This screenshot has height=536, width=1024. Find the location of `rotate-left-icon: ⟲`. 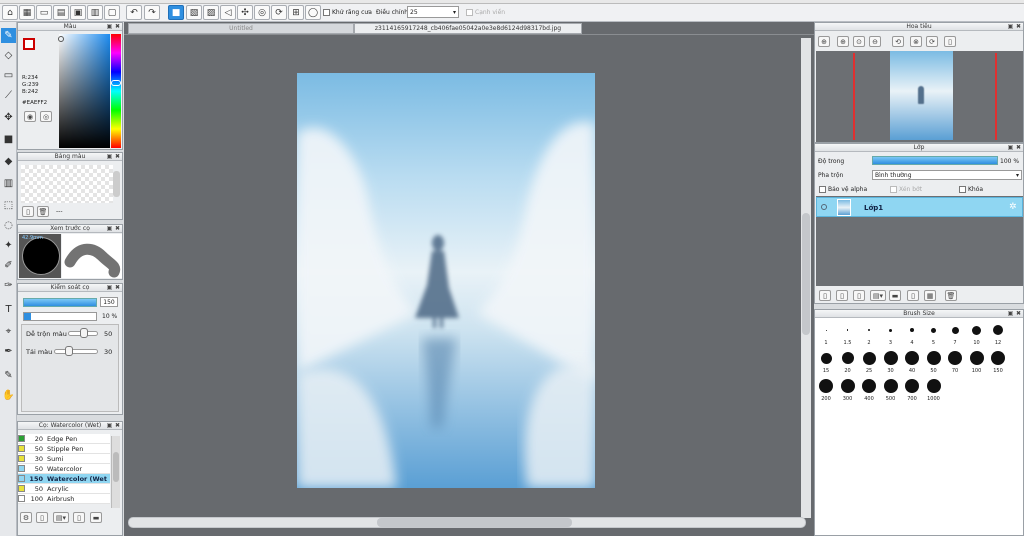

rotate-left-icon: ⟲ is located at coordinates (898, 41).